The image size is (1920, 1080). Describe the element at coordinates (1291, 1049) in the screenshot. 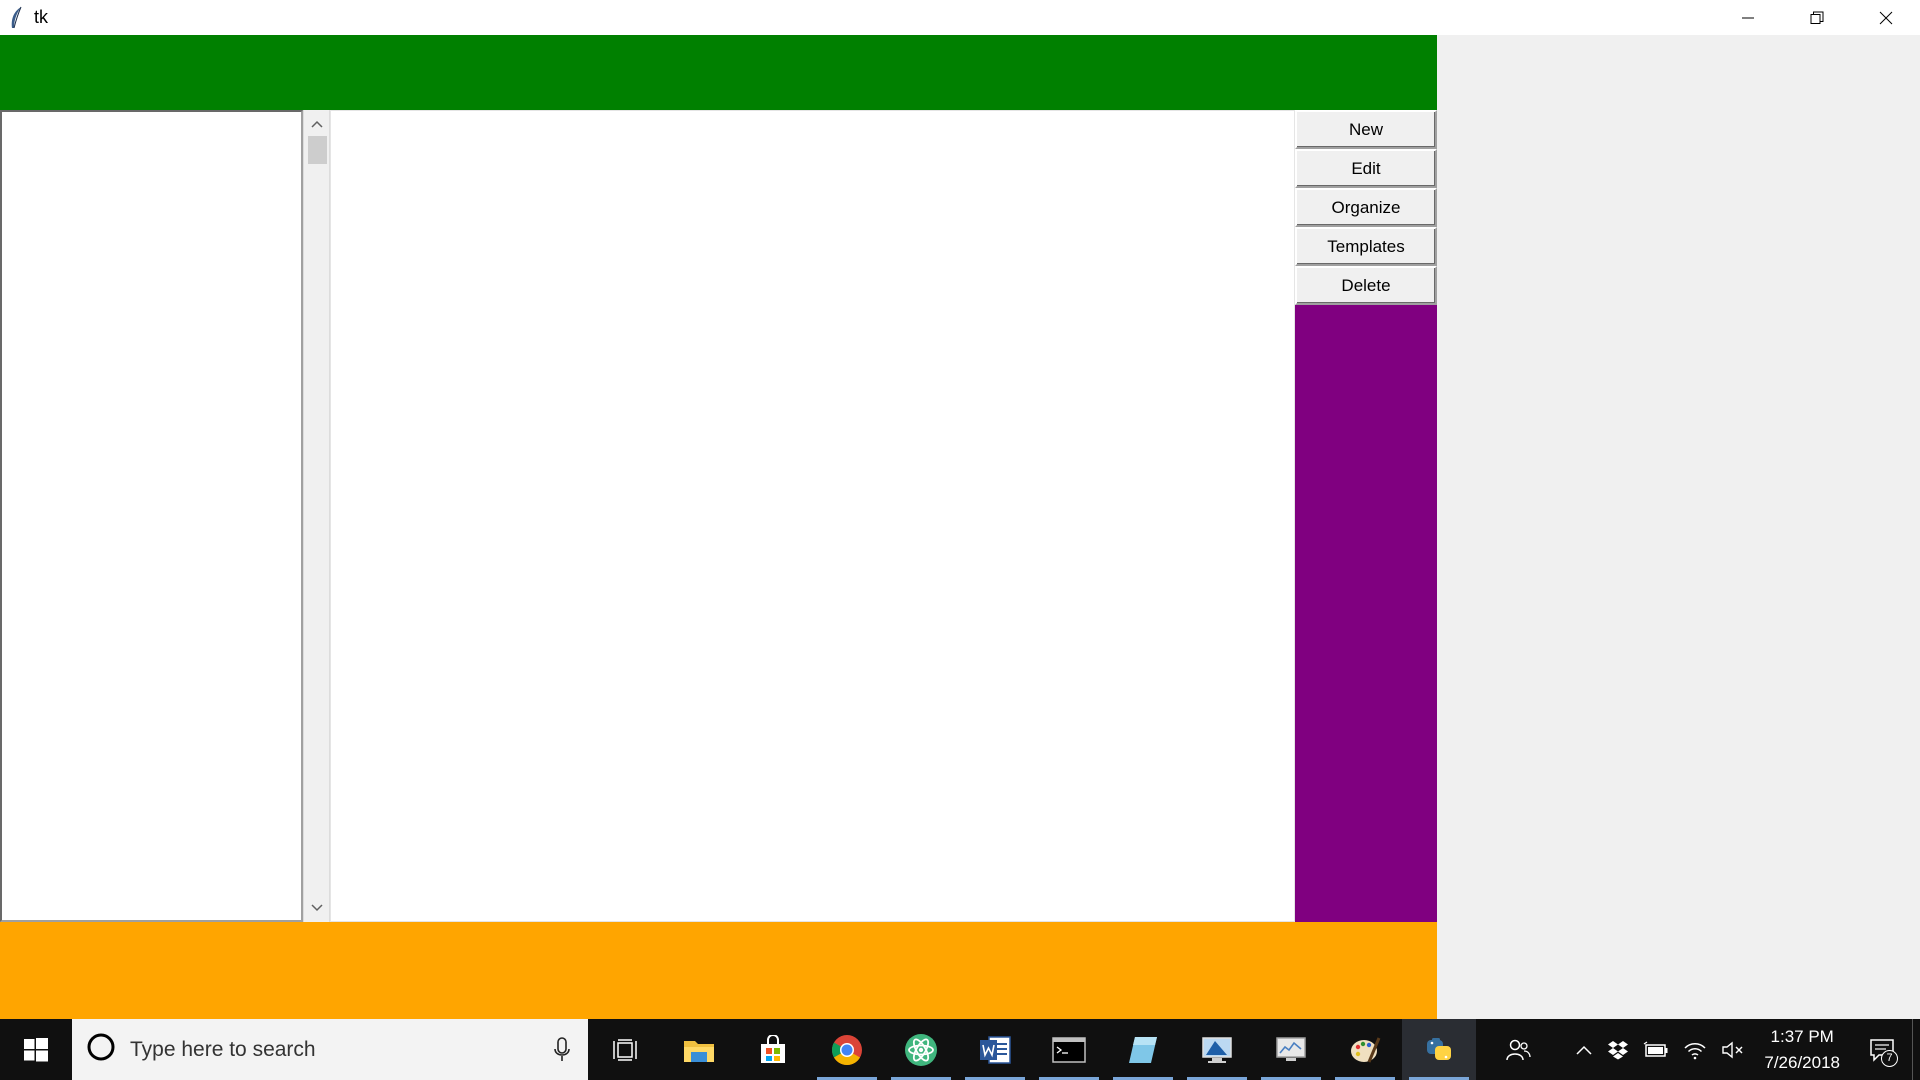

I see `monitor-icon` at that location.